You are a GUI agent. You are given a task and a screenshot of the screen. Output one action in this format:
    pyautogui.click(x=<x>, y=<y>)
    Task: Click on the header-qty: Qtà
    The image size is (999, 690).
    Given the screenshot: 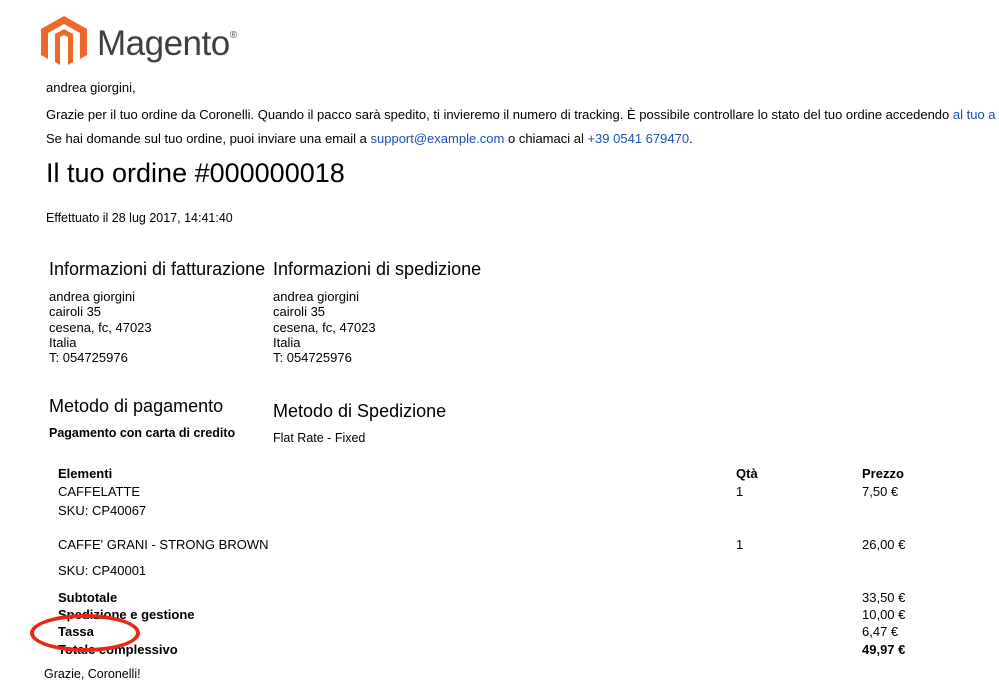 What is the action you would take?
    pyautogui.click(x=747, y=473)
    